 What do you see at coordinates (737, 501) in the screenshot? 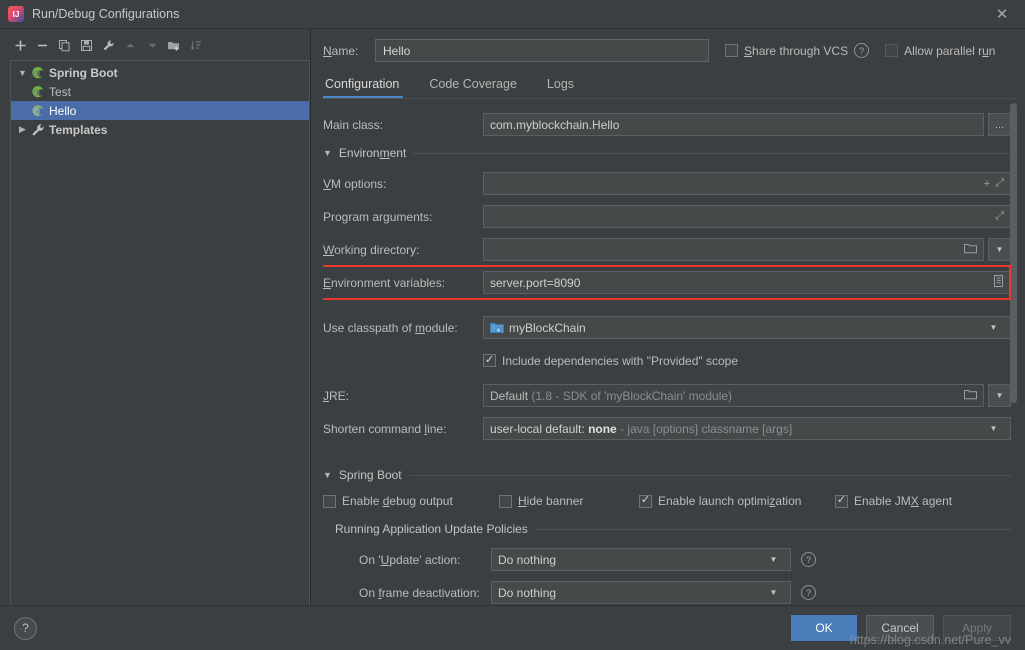
I see `enable-launch-optimization-check: Enable launch optimization` at bounding box center [737, 501].